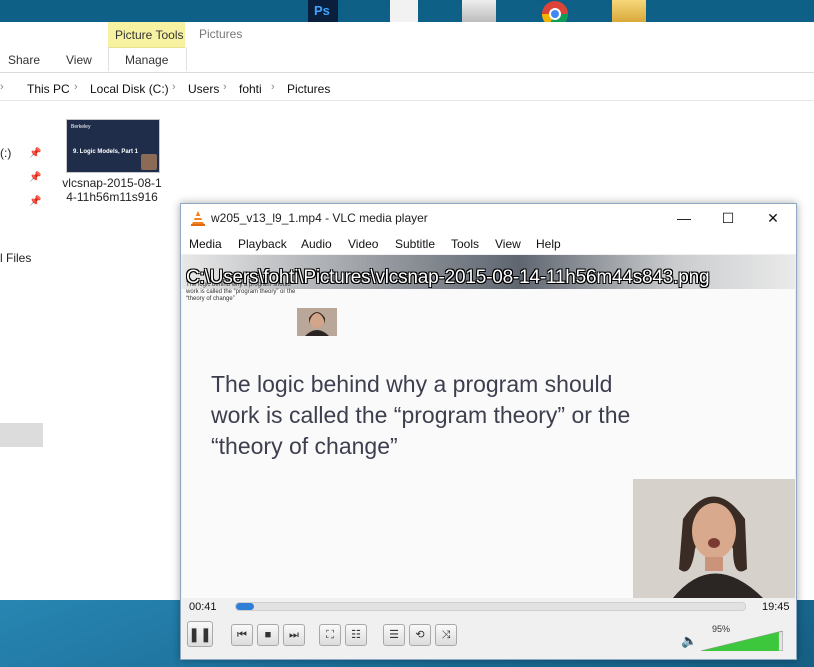 Image resolution: width=814 pixels, height=667 pixels. I want to click on menu-video: Video, so click(363, 244).